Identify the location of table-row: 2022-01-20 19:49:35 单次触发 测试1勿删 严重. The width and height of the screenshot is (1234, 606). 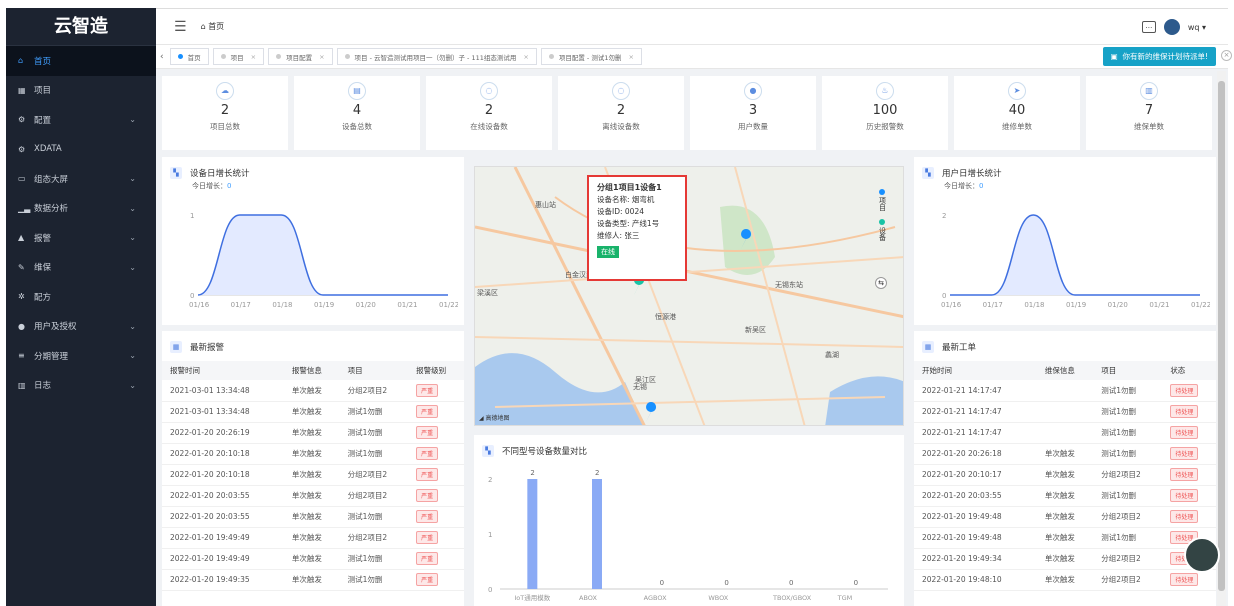
(313, 580).